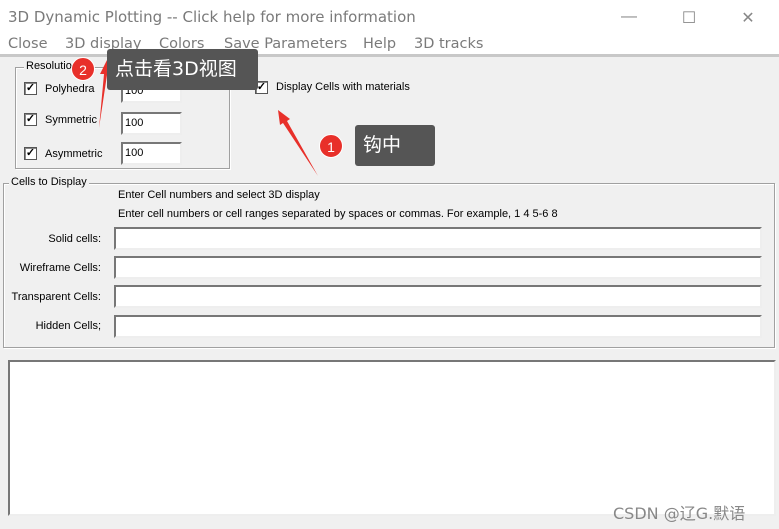  Describe the element at coordinates (679, 513) in the screenshot. I see `watermark: CSDN @辽G.默语` at that location.